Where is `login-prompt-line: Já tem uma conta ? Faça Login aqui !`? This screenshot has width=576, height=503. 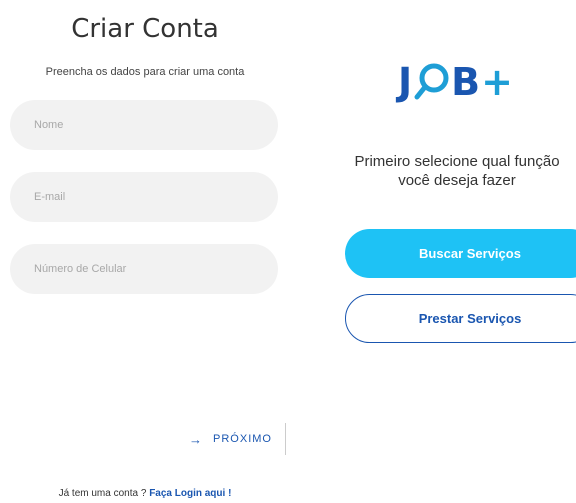 login-prompt-line: Já tem uma conta ? Faça Login aqui ! is located at coordinates (145, 493).